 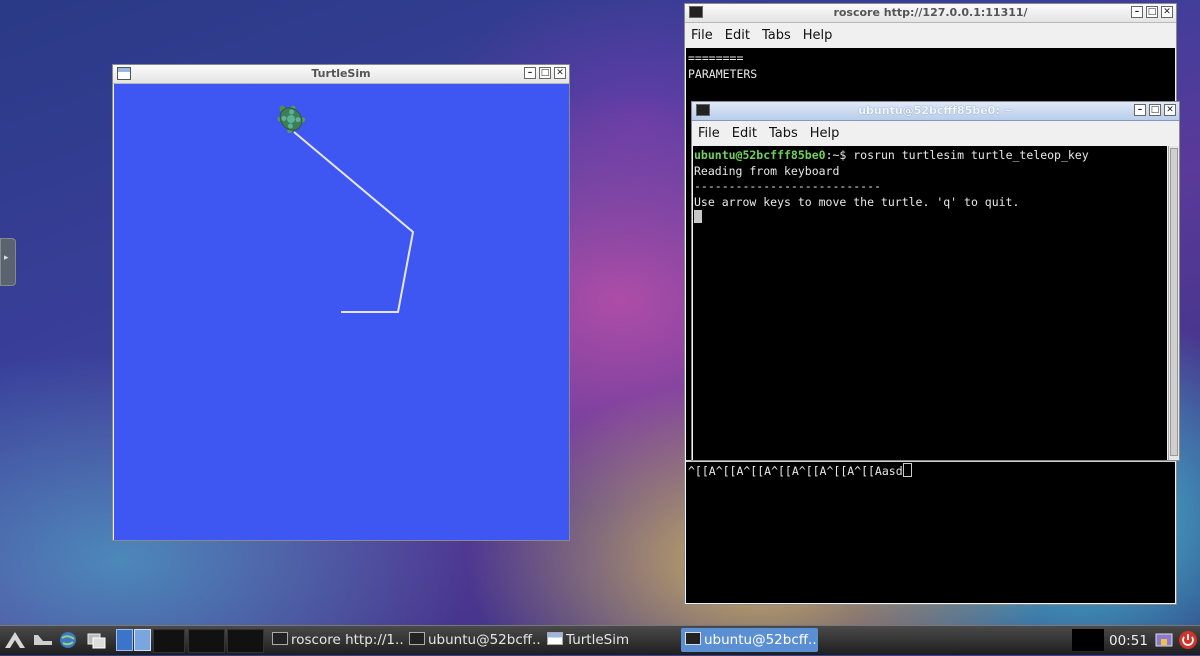 I want to click on start-menu-button, so click(x=15, y=640).